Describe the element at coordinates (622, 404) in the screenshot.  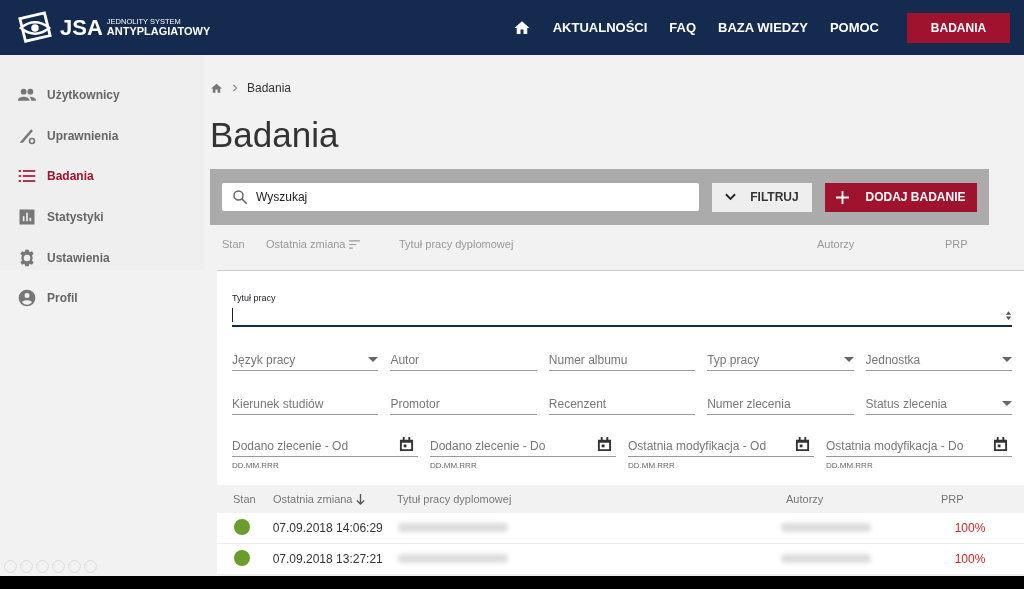
I see `input-field: Recenzent` at that location.